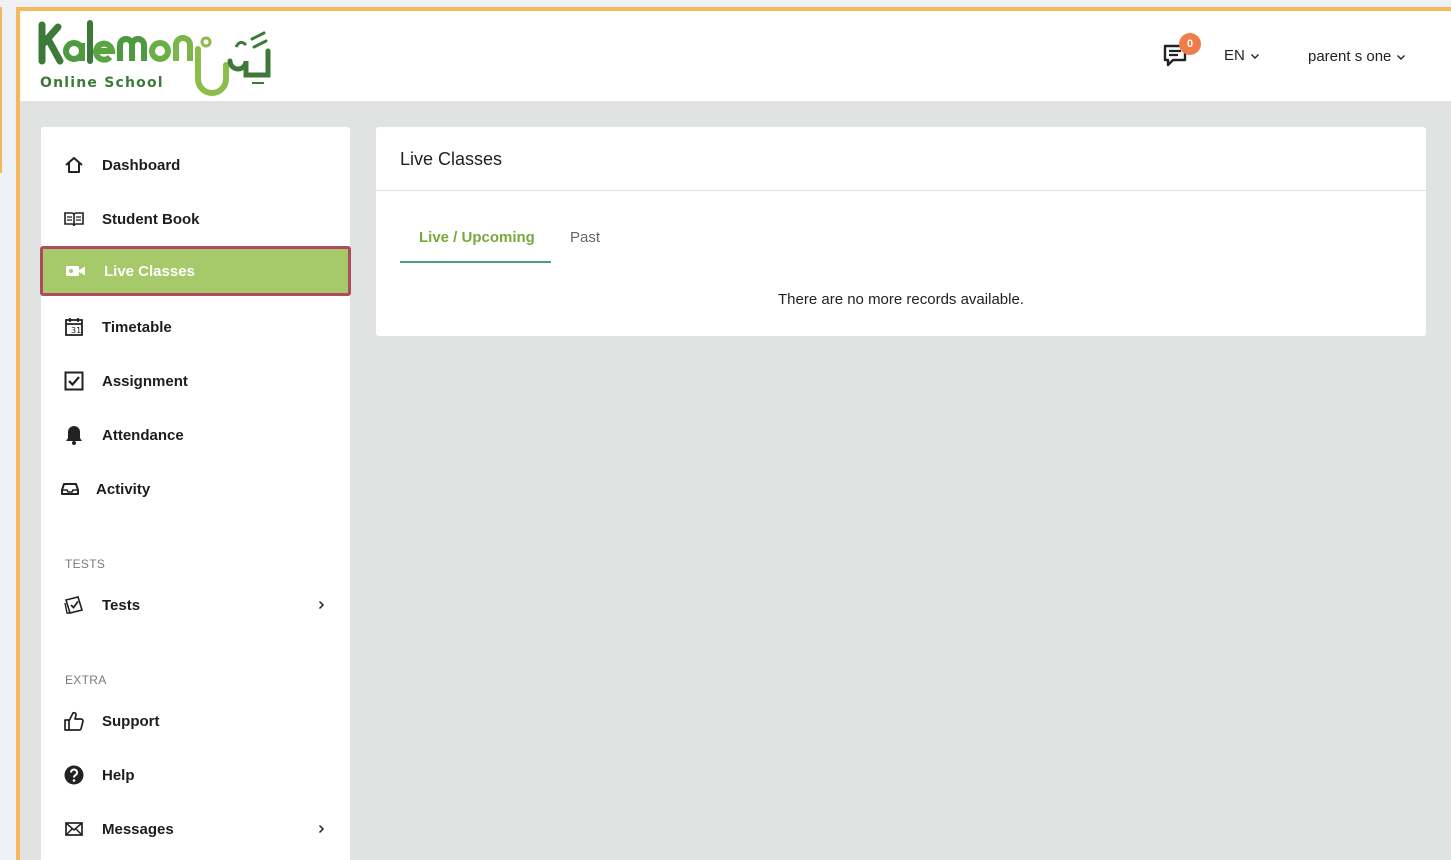 This screenshot has width=1451, height=860. I want to click on logo-subtitle: Online School, so click(102, 83).